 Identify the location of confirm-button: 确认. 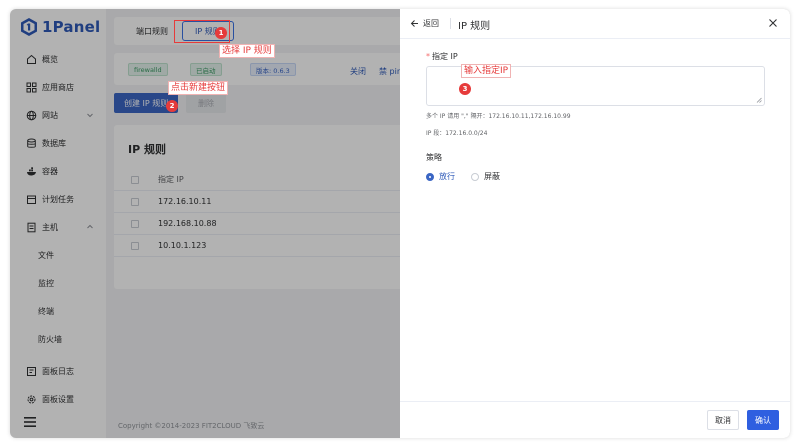
(763, 420).